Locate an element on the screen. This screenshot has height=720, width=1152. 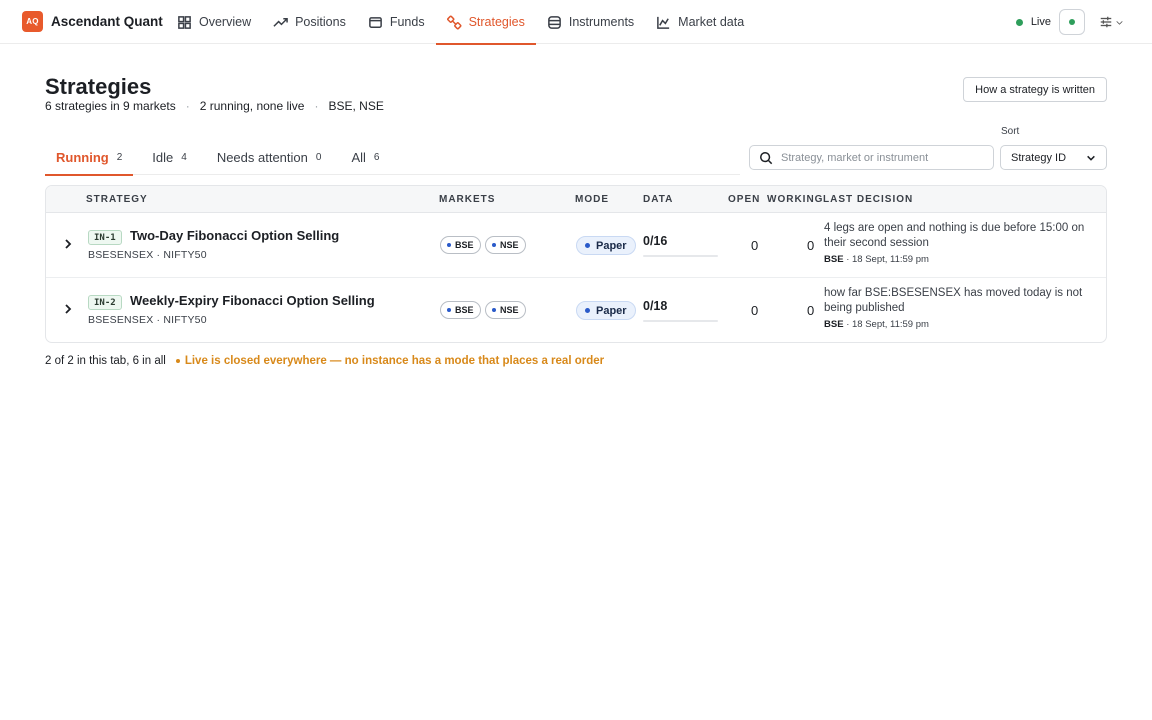
search-icon is located at coordinates (766, 157).